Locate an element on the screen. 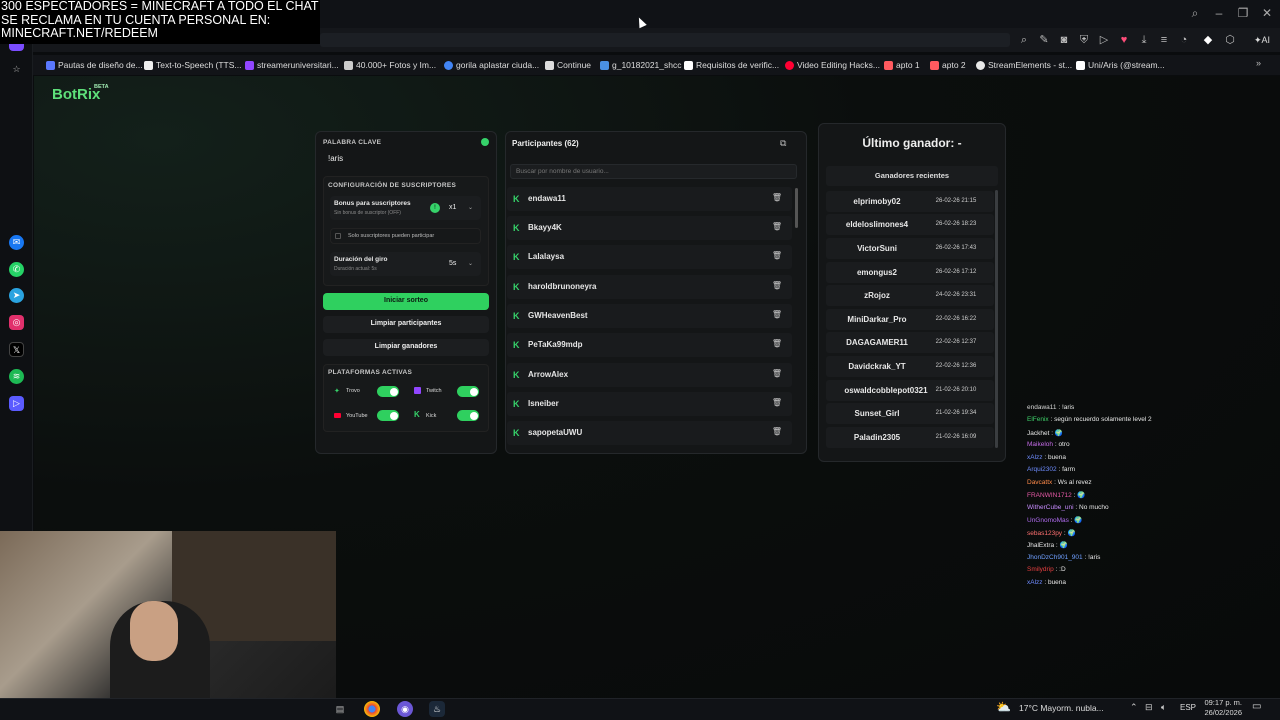  play-icon: ▷ is located at coordinates (1104, 40).